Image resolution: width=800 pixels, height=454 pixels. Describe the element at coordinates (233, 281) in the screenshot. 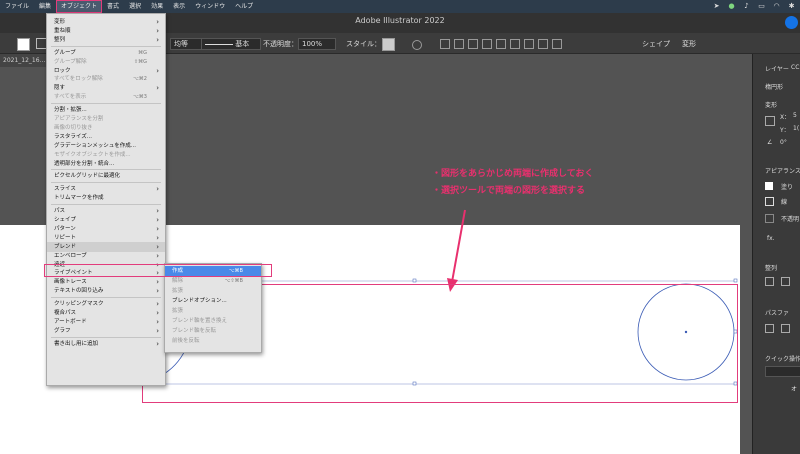

I see `menu-item-shortcut: ⌥⇧⌘B` at that location.